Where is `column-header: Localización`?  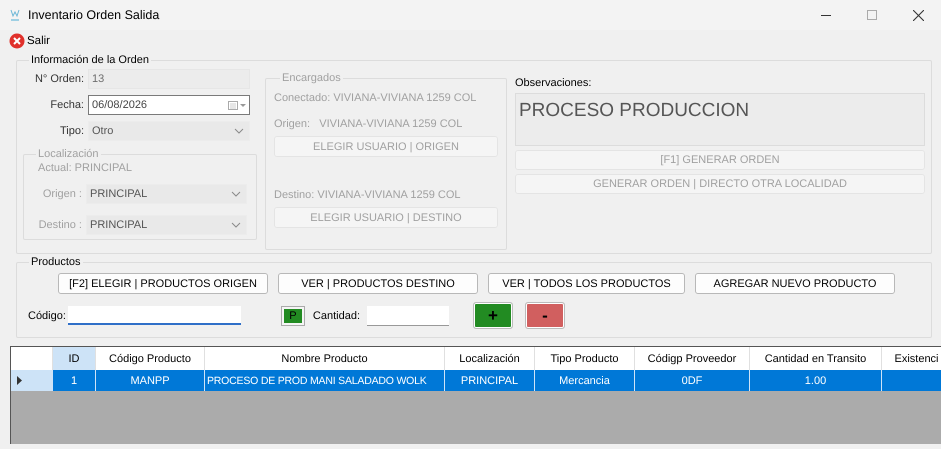
column-header: Localización is located at coordinates (490, 358).